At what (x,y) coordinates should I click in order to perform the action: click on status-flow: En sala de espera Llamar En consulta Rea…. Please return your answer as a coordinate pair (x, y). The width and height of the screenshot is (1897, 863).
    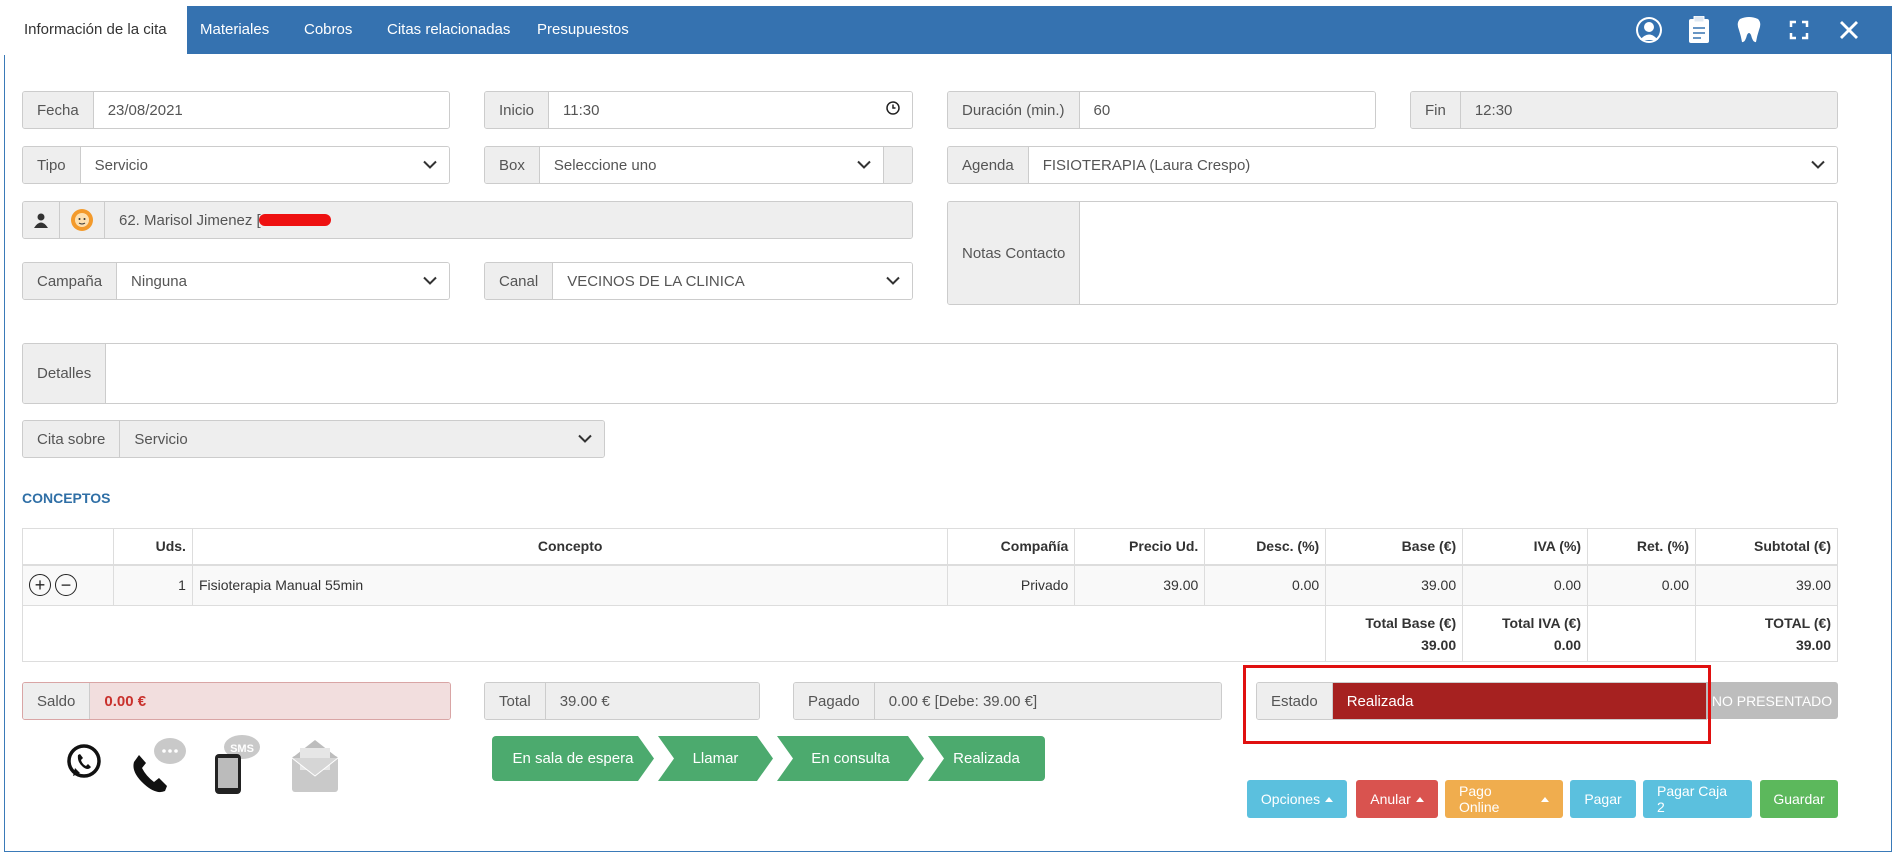
    Looking at the image, I should click on (770, 758).